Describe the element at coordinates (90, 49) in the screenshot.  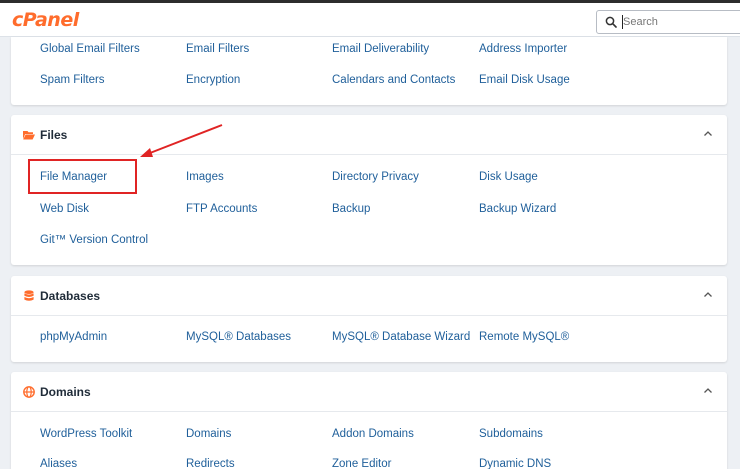
I see `link-global-email-filters: Global Email Filters` at that location.